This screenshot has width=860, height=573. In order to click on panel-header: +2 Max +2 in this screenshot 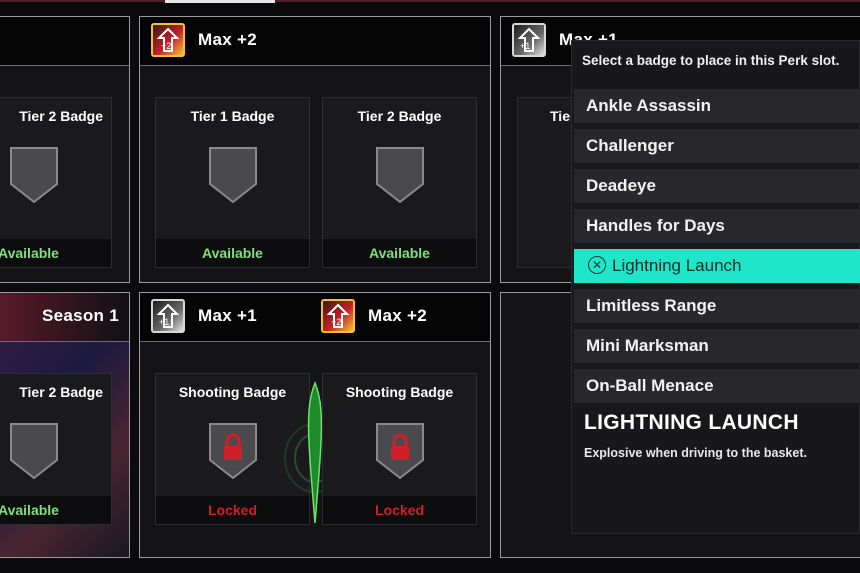, I will do `click(315, 41)`.